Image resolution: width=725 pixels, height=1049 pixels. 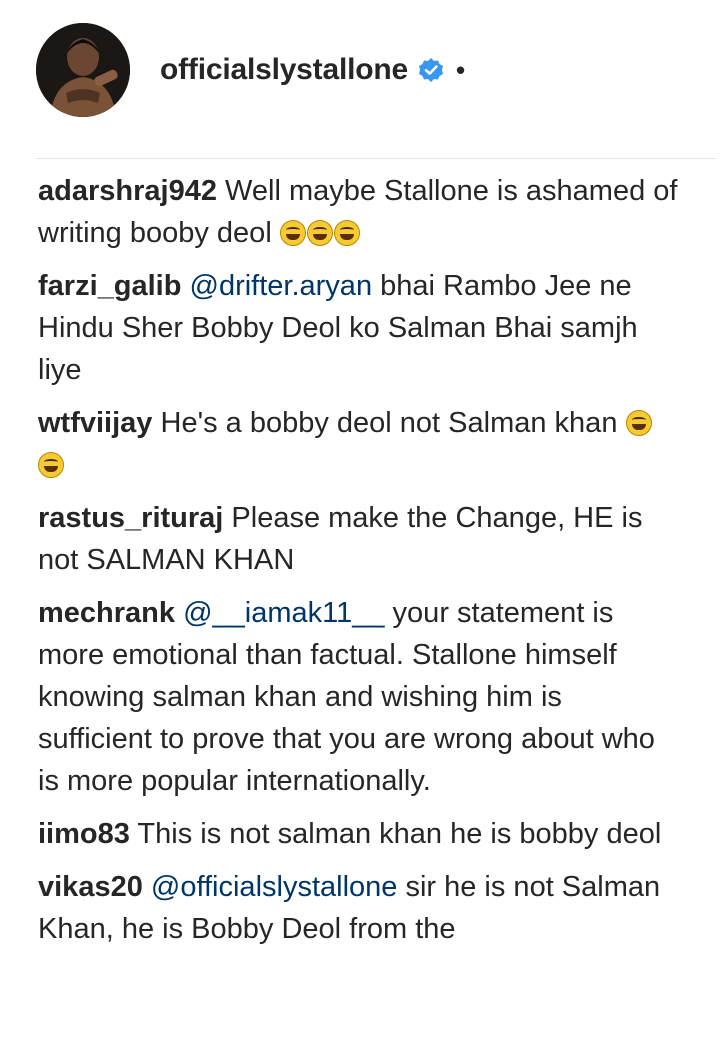 I want to click on username: officialslystallone, so click(x=284, y=70).